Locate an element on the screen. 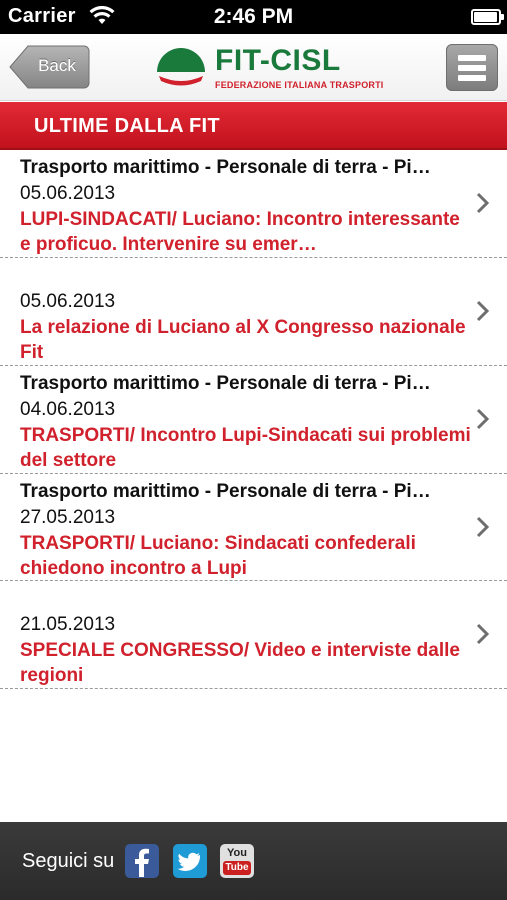 Image resolution: width=507 pixels, height=900 pixels. footer: Seguici su You Tube is located at coordinates (253, 861).